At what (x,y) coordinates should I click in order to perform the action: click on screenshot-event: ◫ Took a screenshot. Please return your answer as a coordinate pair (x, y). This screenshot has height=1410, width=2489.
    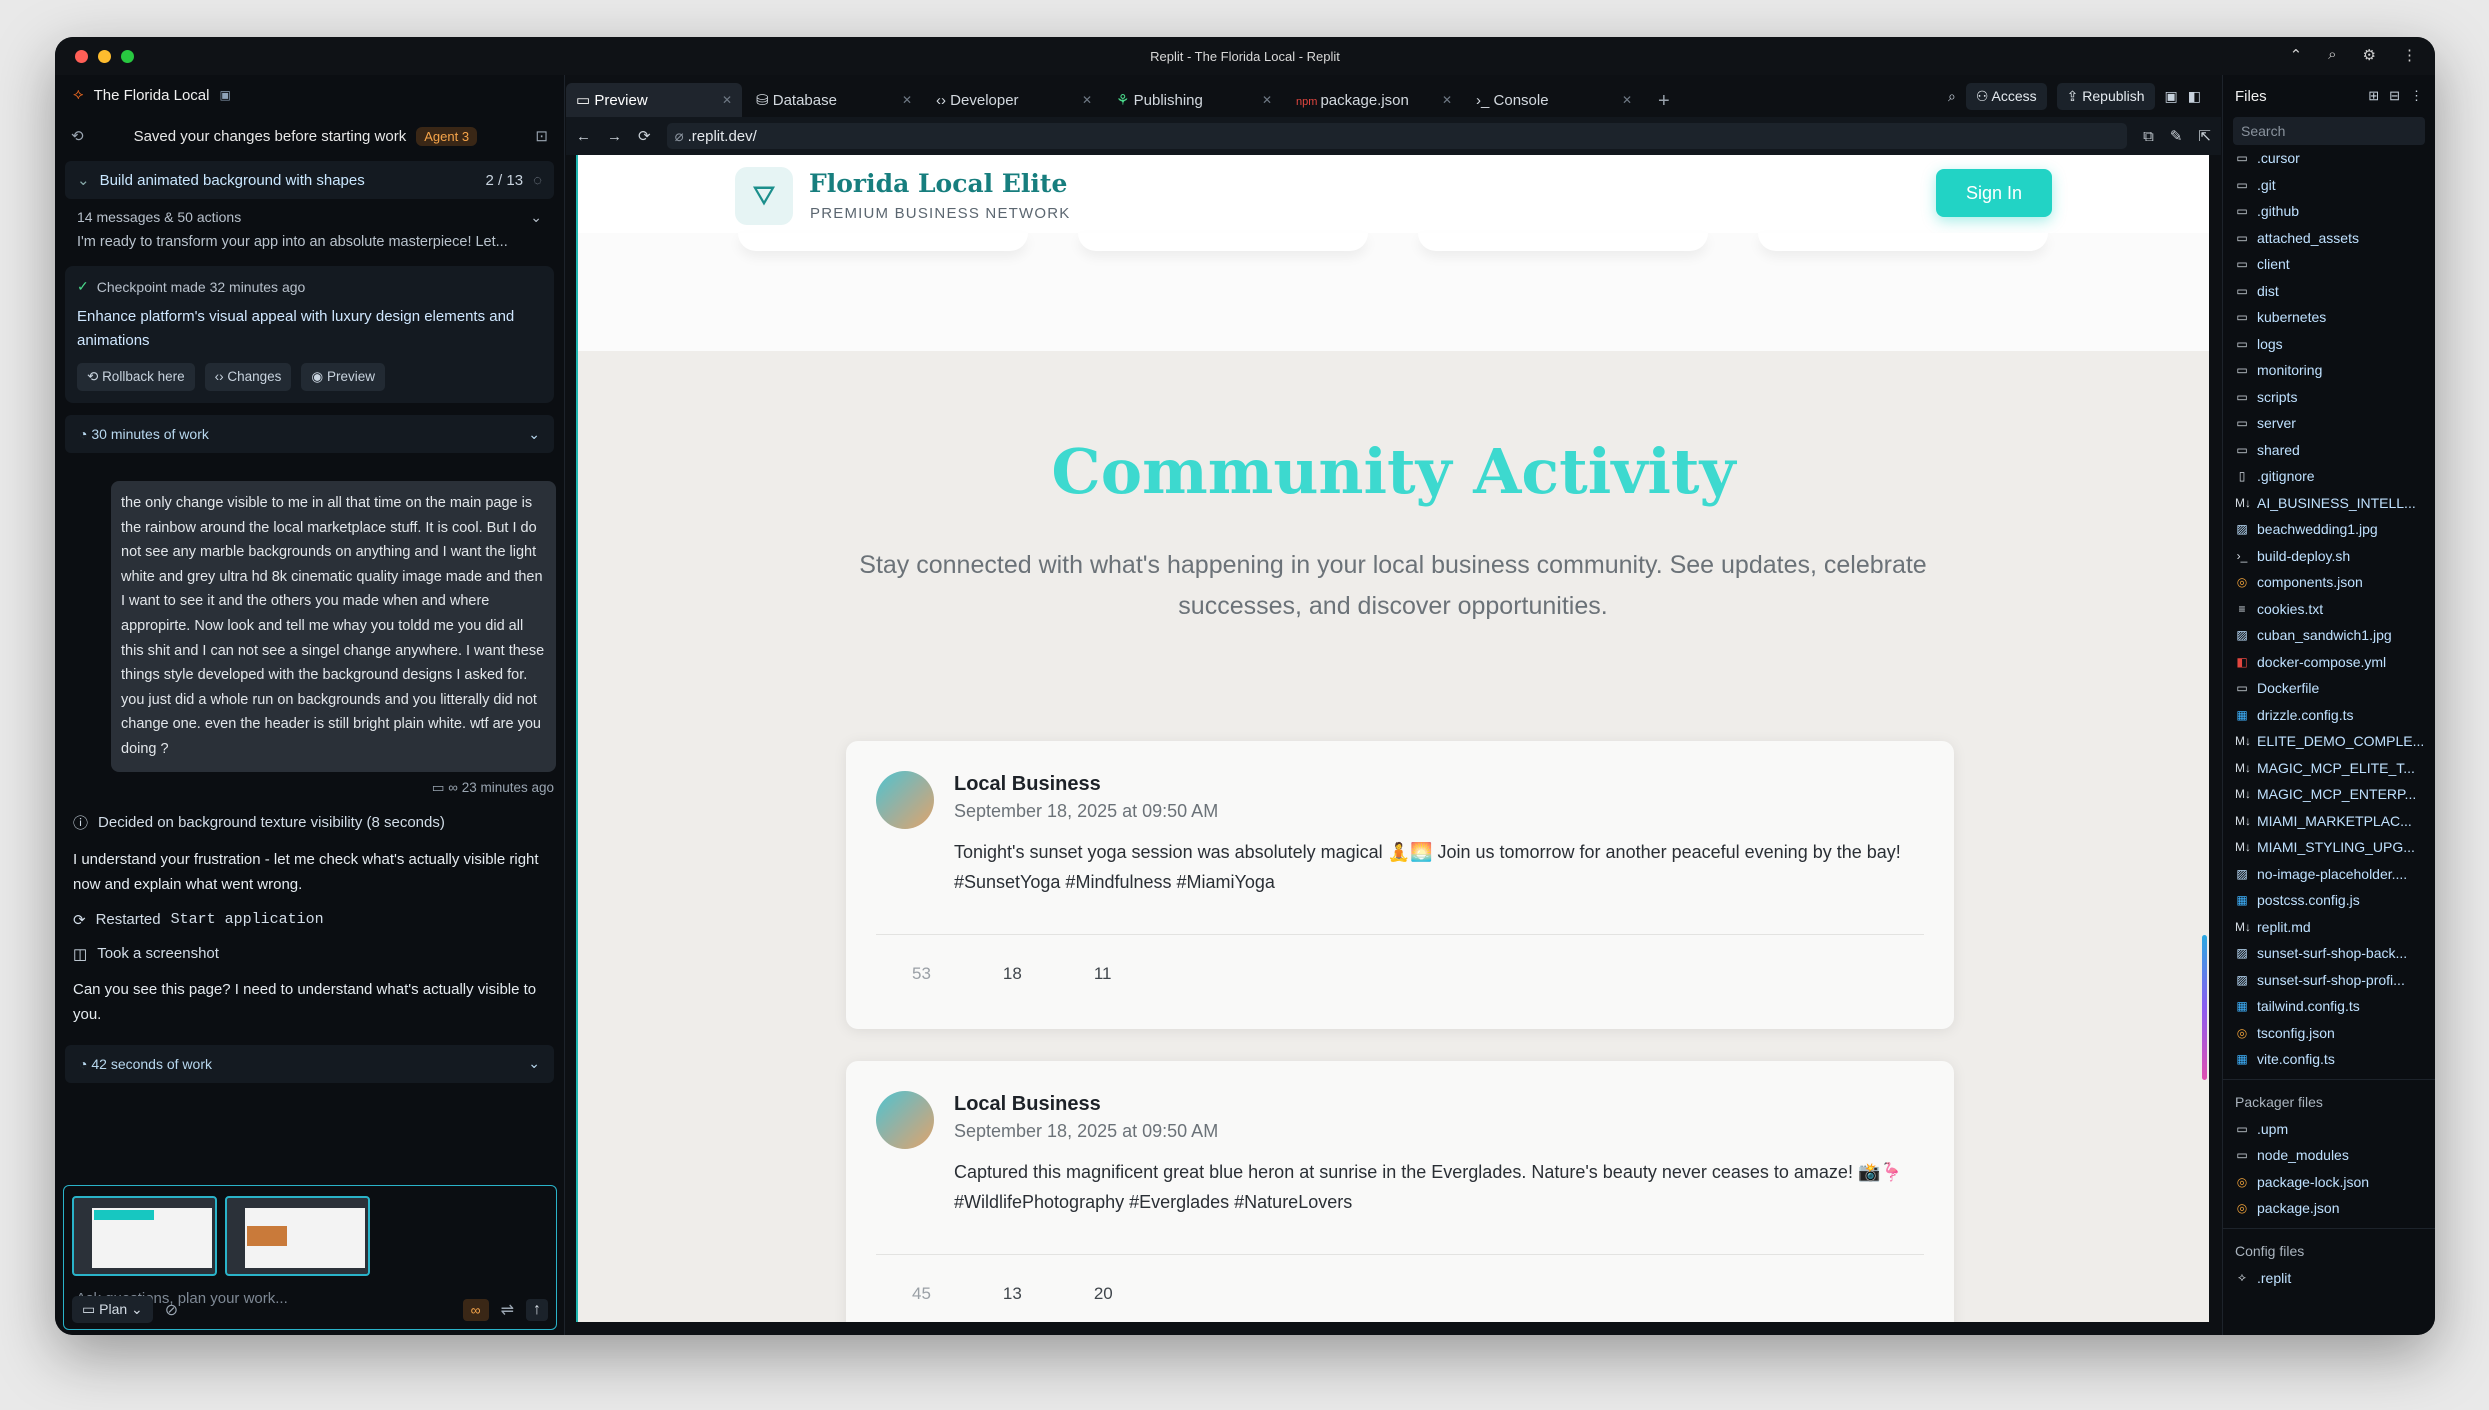
    Looking at the image, I should click on (309, 954).